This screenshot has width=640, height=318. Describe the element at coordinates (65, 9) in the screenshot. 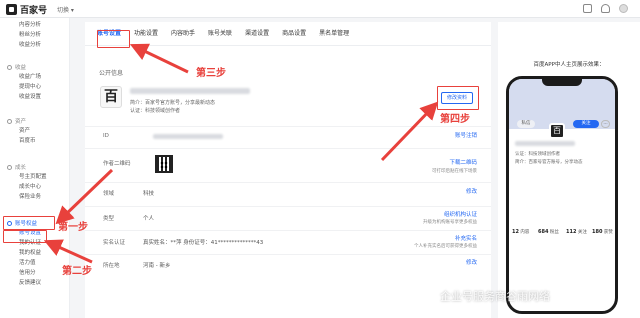

I see `account-switch-dropdown: 切换 ▾` at that location.